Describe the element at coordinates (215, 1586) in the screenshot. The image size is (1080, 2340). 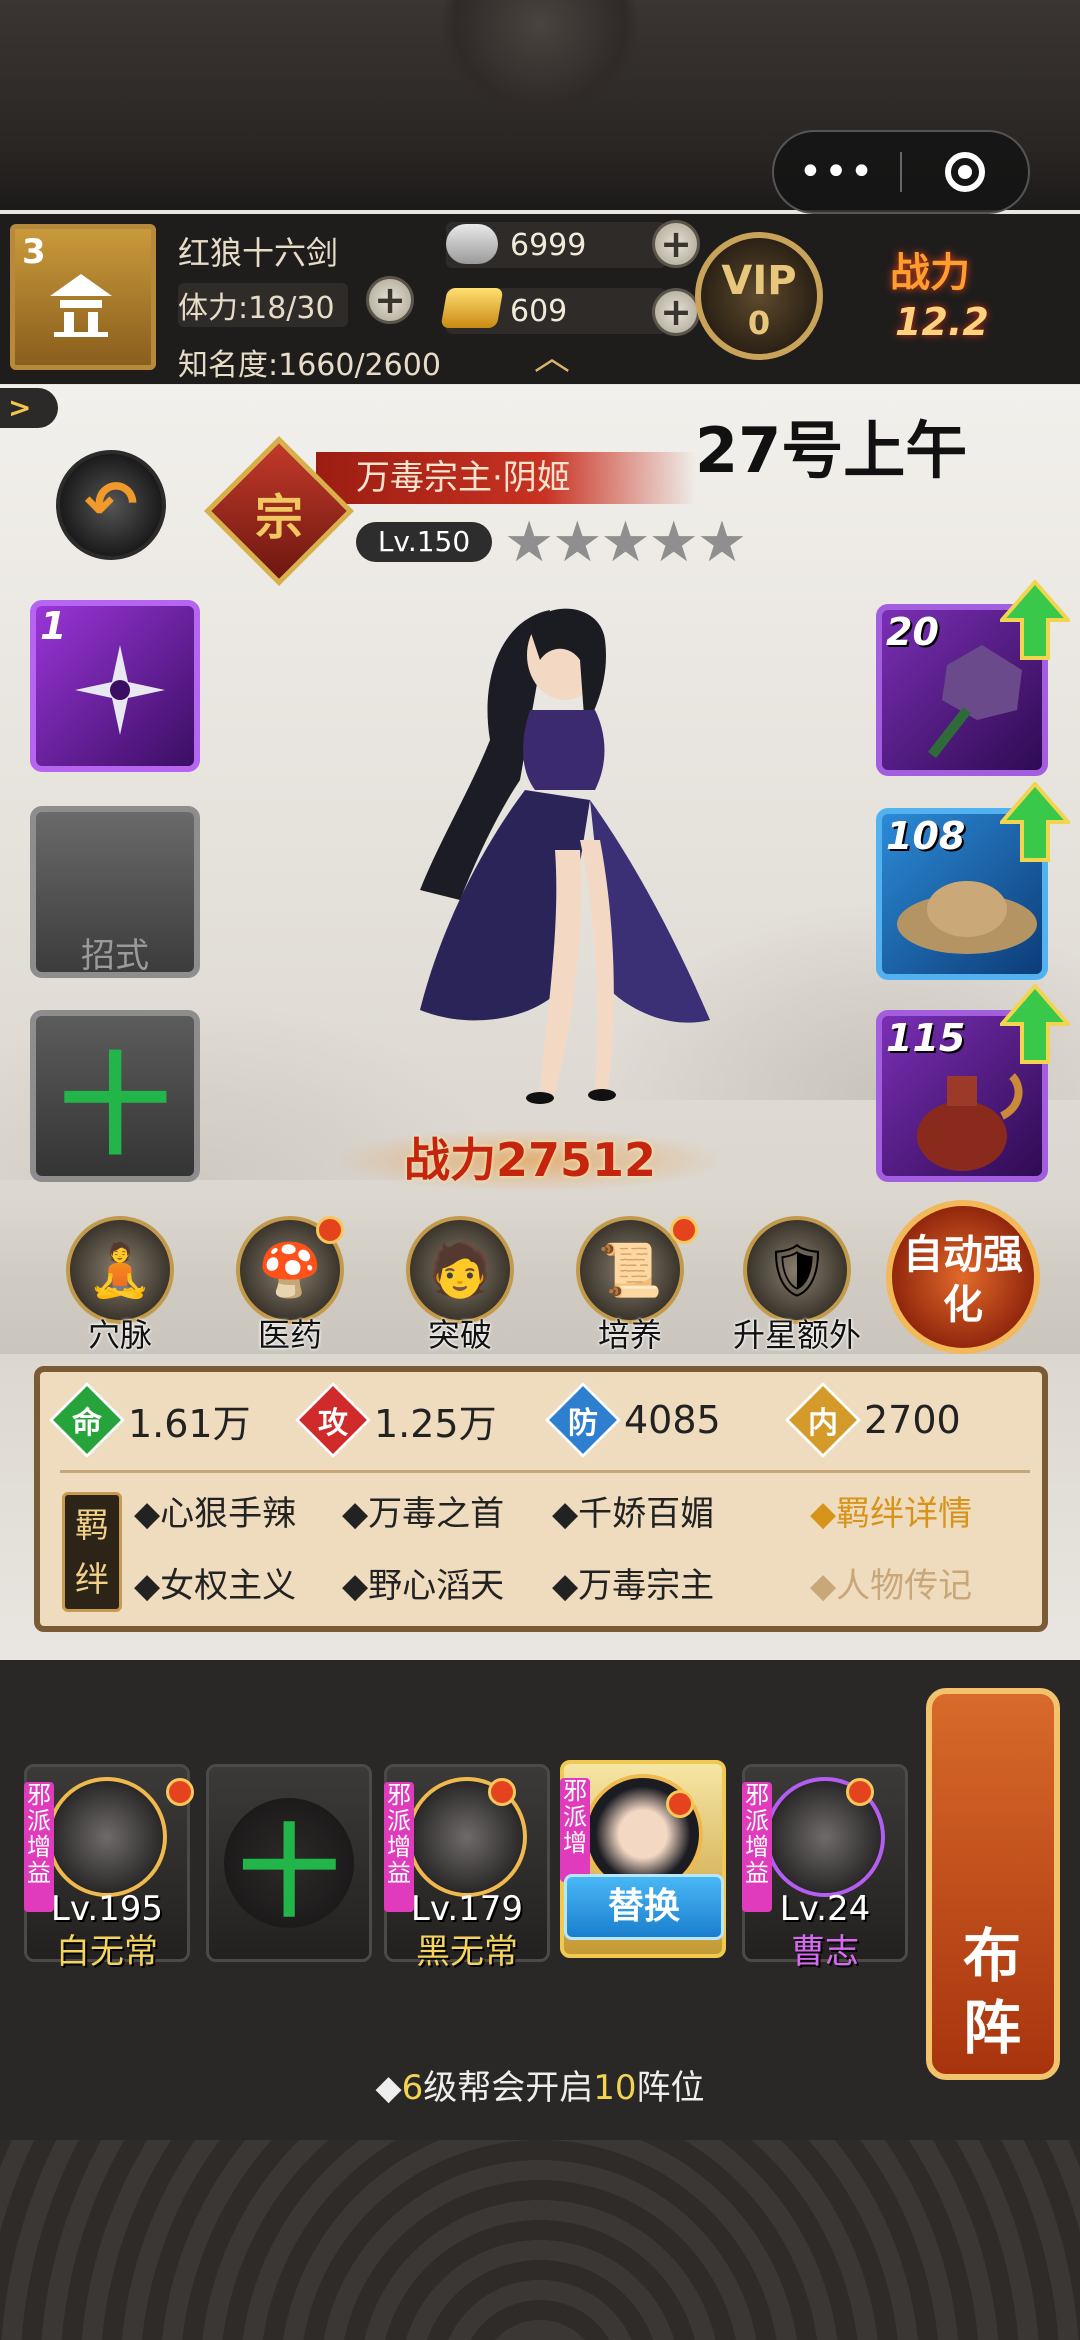
I see `bond-item: ◆女权主义` at that location.